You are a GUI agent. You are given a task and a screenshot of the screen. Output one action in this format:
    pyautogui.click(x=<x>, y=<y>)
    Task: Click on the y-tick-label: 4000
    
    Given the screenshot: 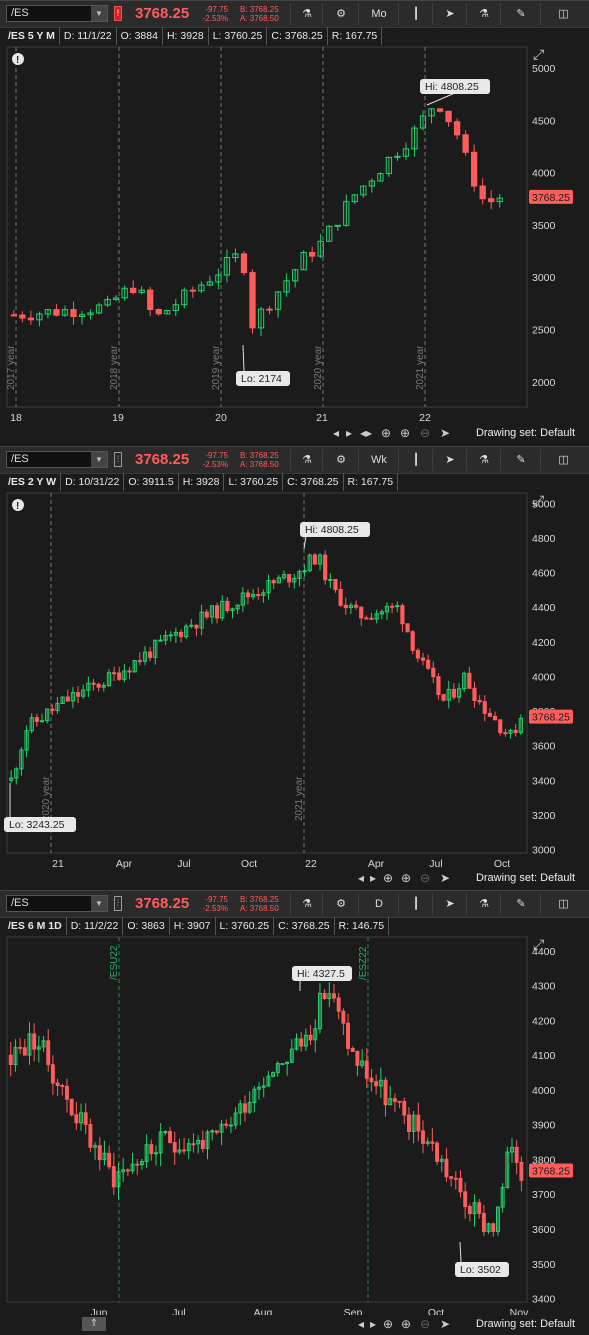 What is the action you would take?
    pyautogui.click(x=544, y=1091)
    